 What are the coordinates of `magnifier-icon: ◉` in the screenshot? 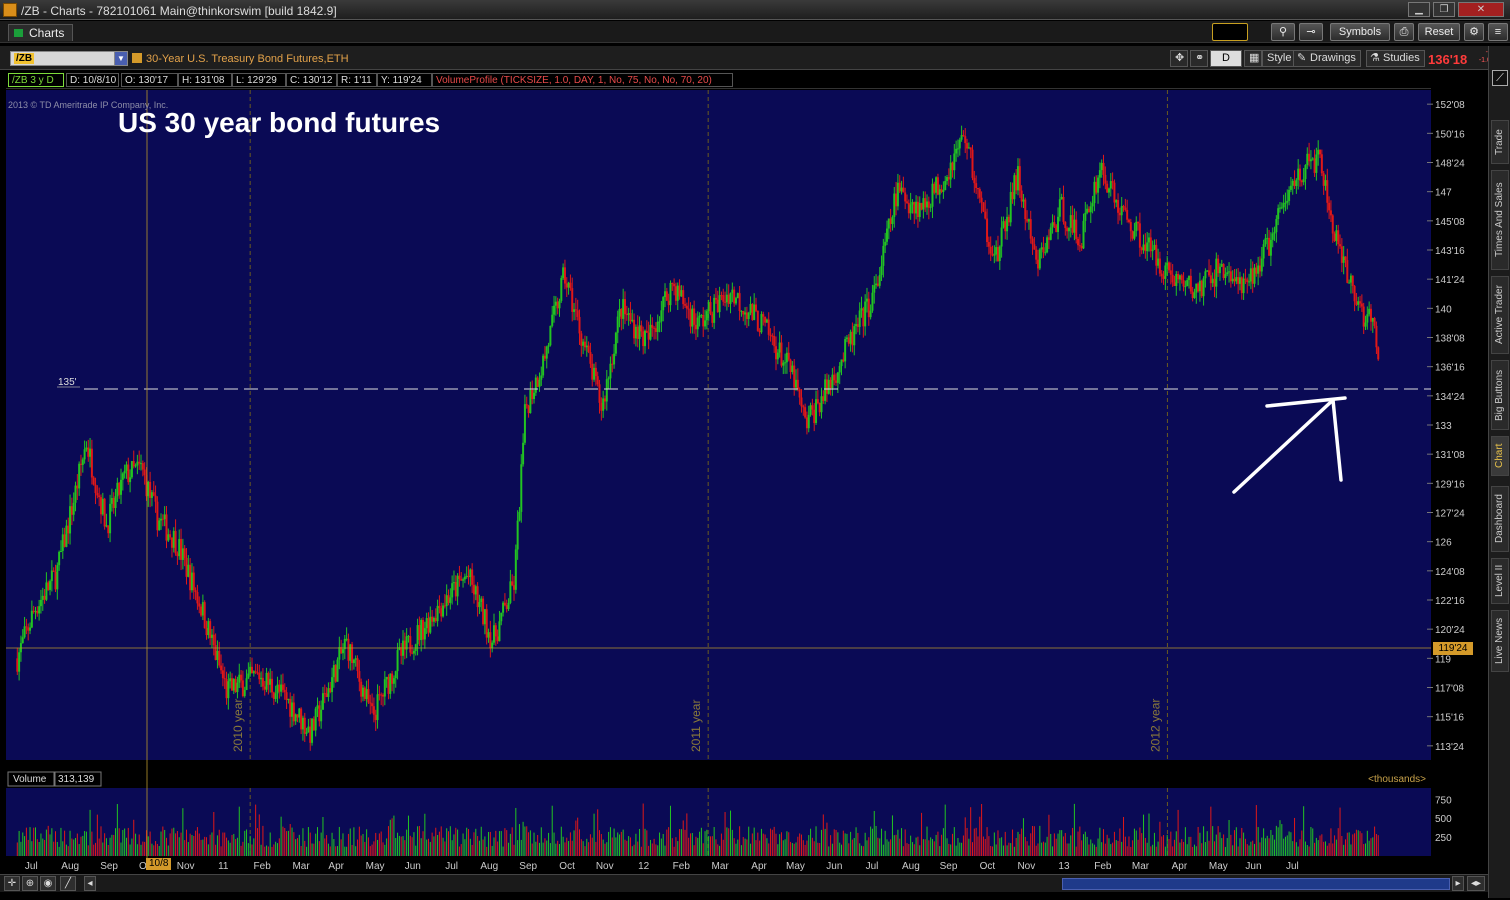 It's located at (48, 883).